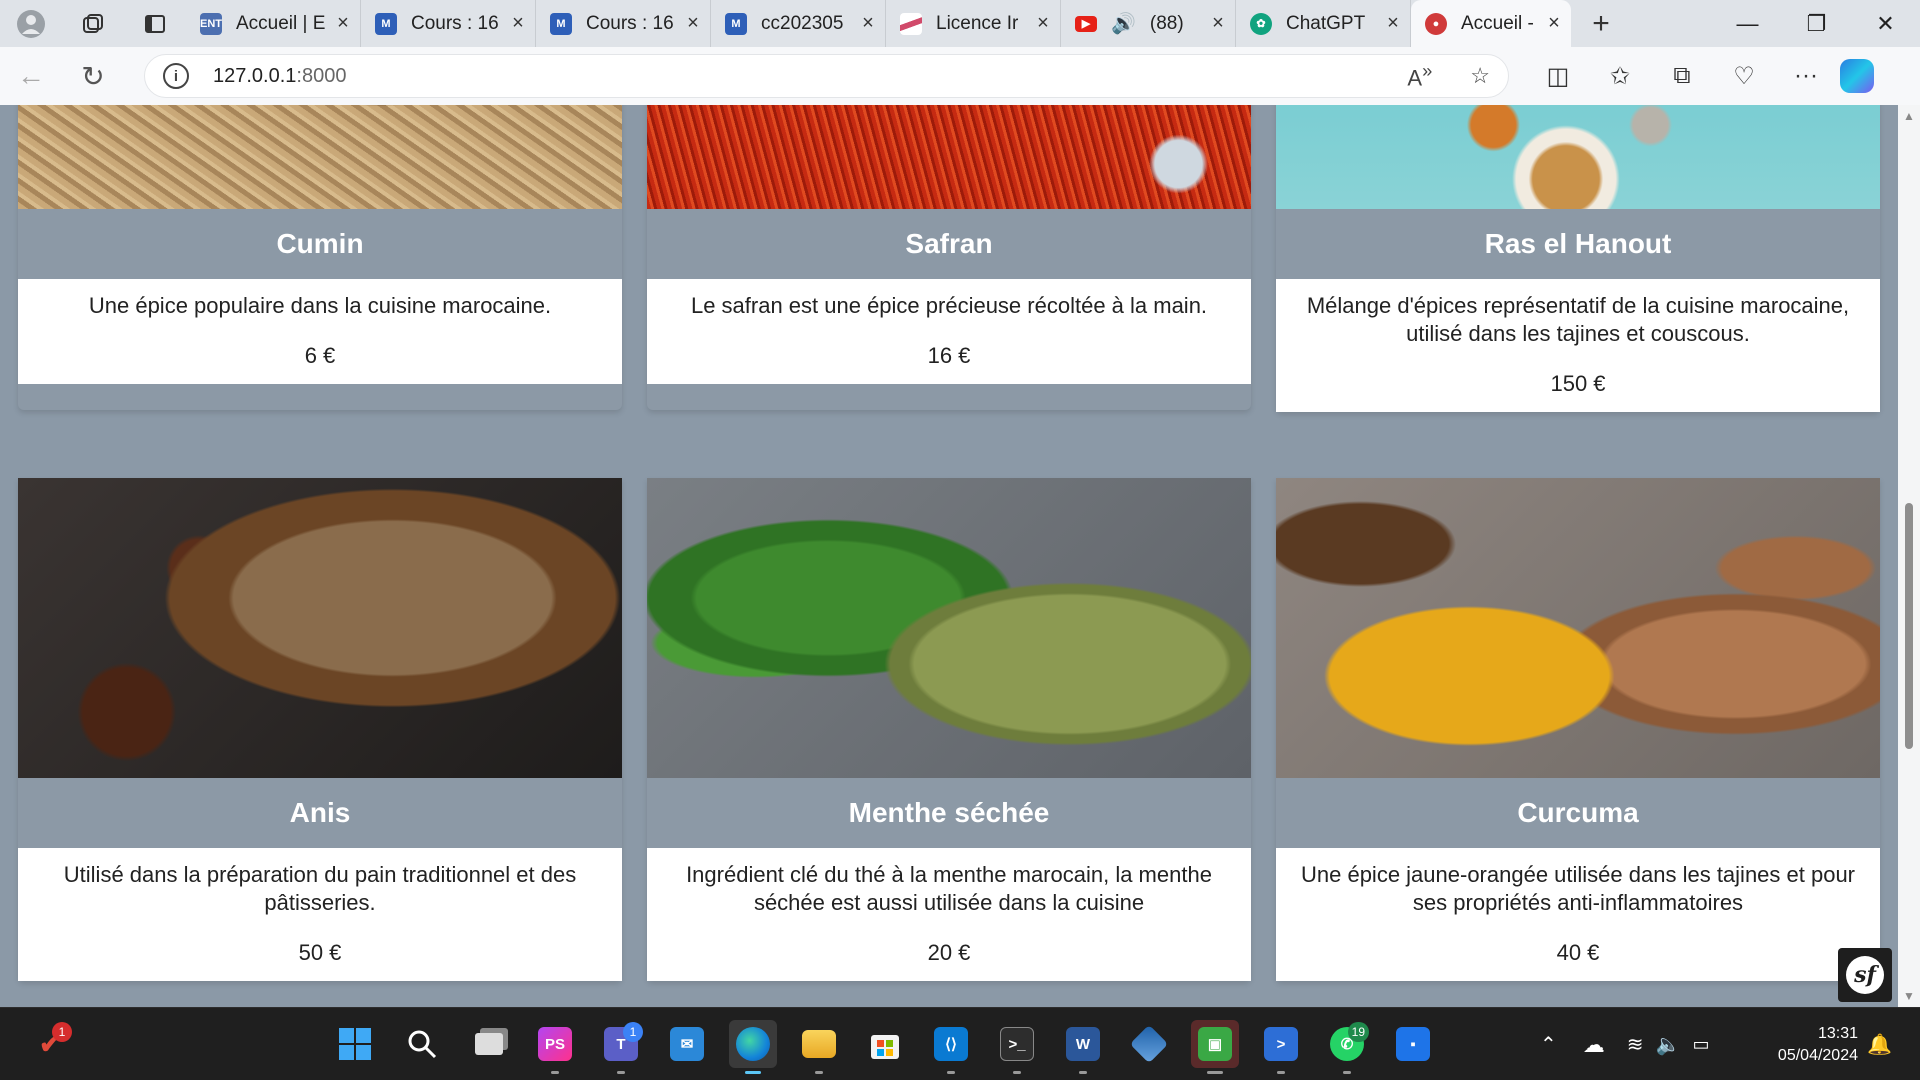  Describe the element at coordinates (819, 1047) in the screenshot. I see `file-explorer-button` at that location.